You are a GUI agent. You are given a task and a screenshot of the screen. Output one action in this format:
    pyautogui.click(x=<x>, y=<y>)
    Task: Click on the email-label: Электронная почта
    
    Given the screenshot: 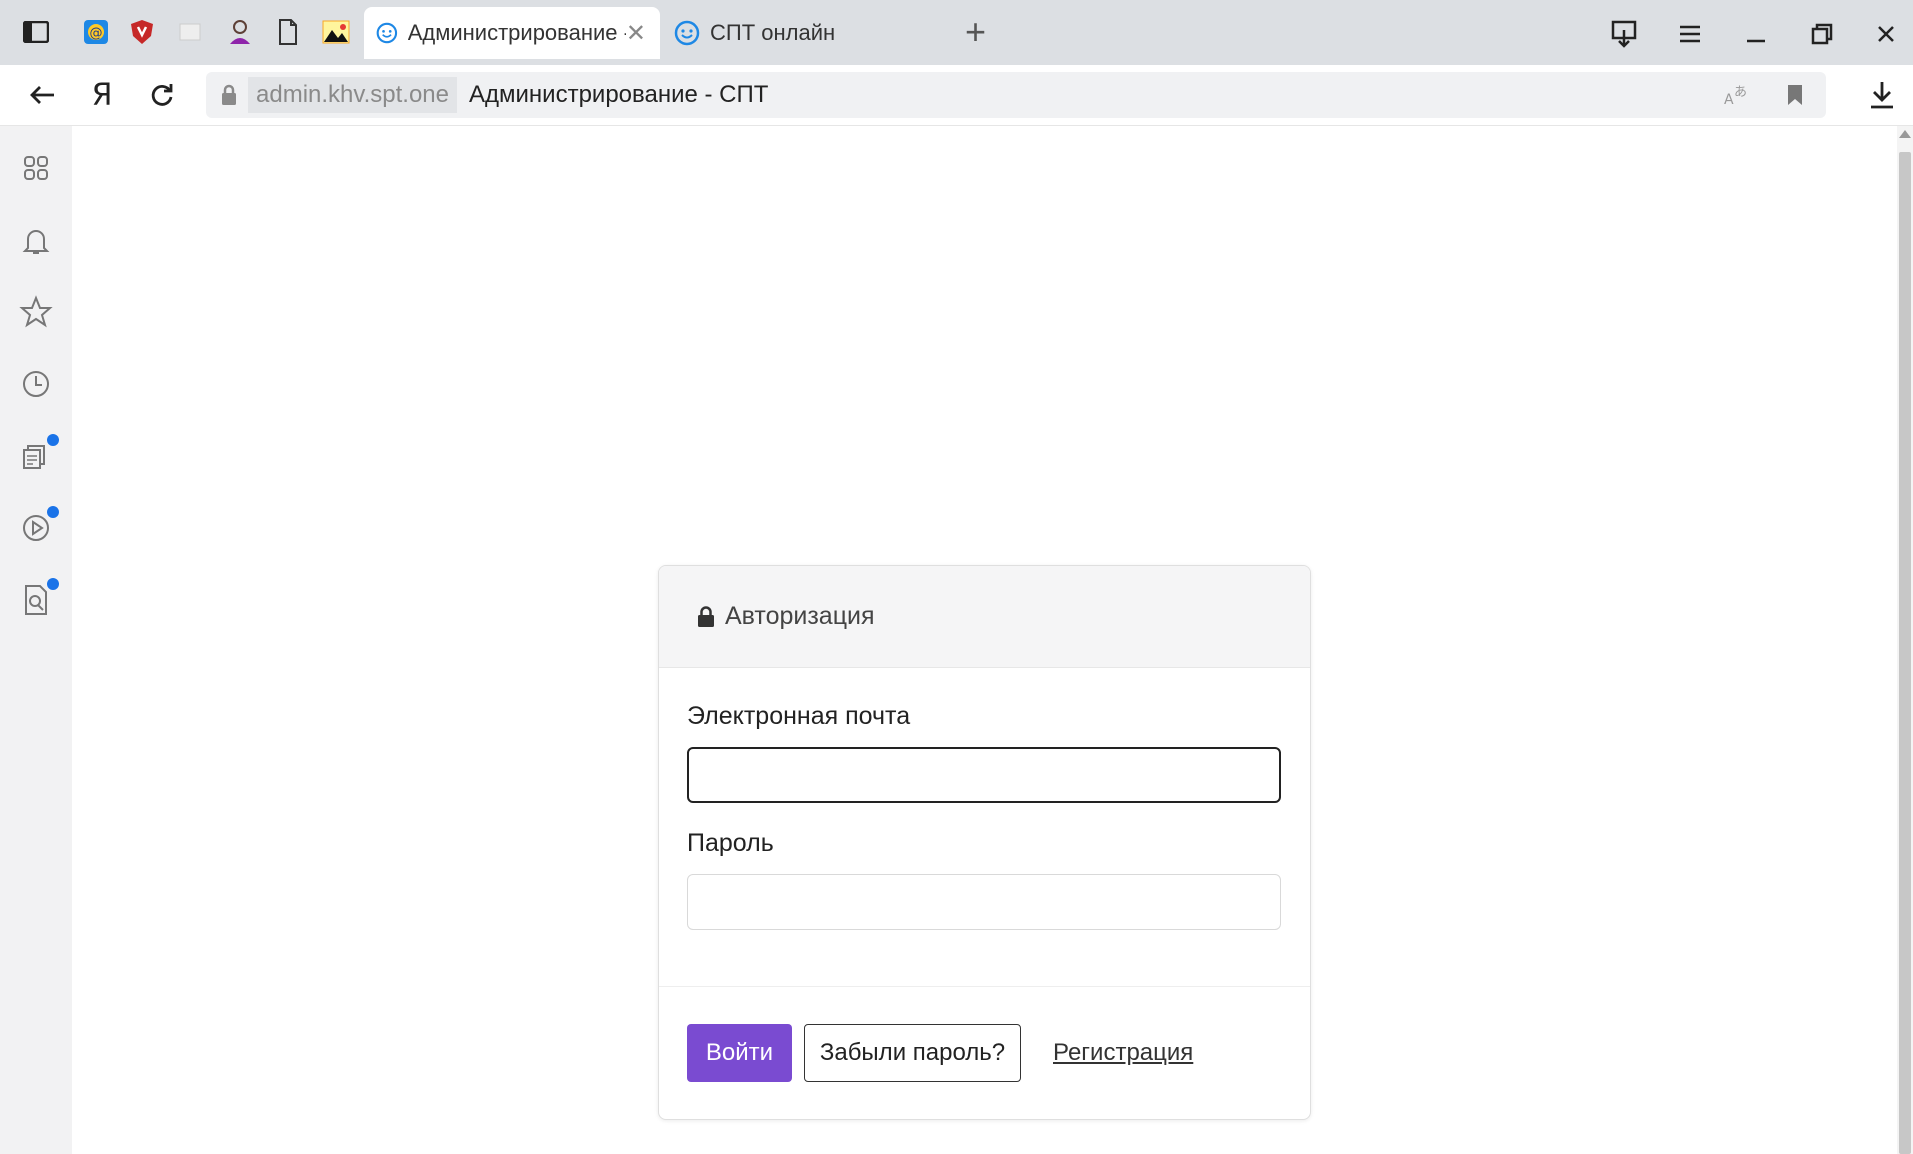 What is the action you would take?
    pyautogui.click(x=799, y=716)
    